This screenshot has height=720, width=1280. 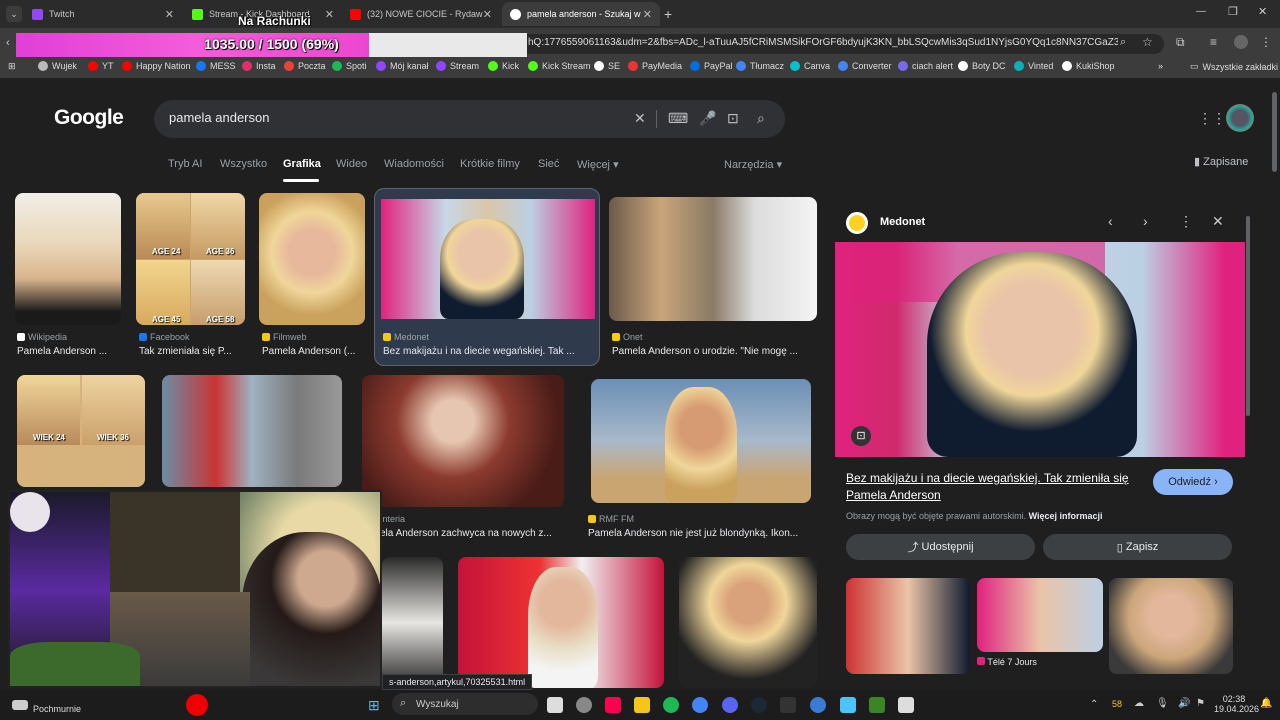 I want to click on bookmark-item: PayMedia, so click(x=655, y=66).